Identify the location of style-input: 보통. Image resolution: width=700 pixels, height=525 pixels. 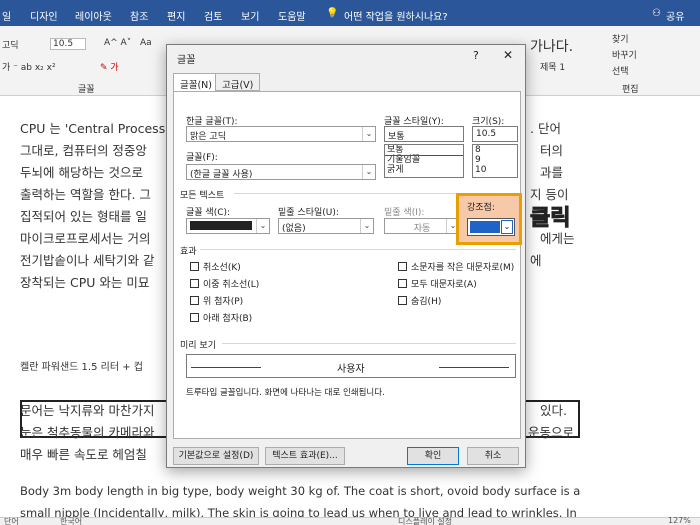
(424, 134).